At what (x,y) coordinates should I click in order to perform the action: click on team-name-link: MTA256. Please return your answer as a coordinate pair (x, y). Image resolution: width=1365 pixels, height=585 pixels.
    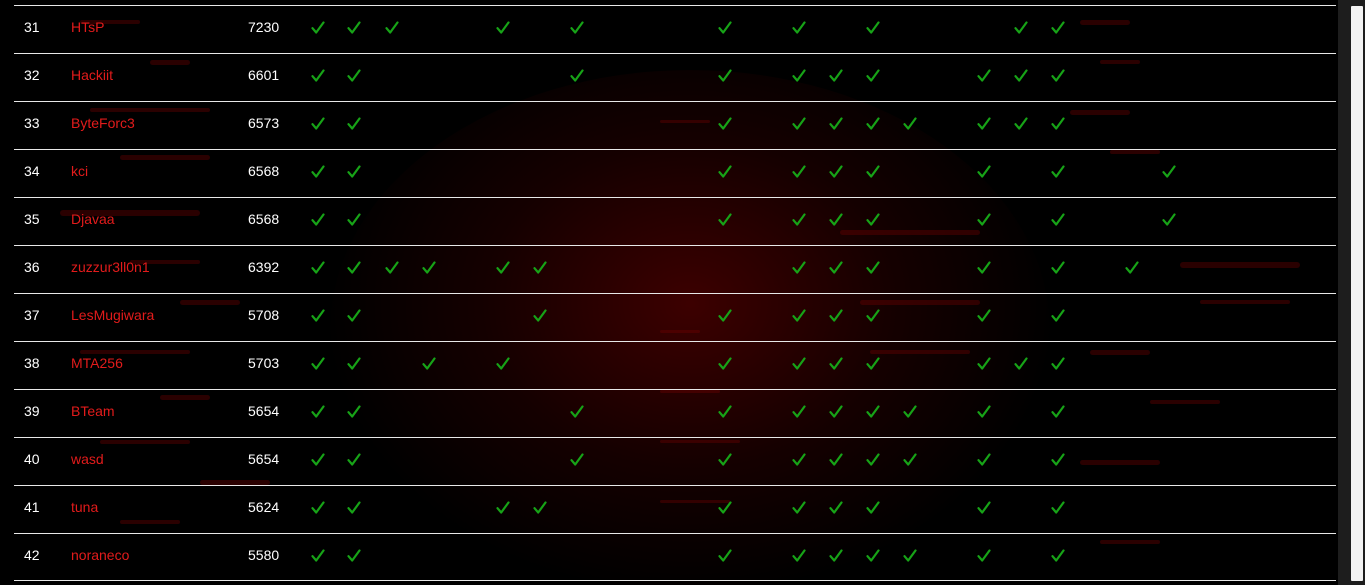
    Looking at the image, I should click on (97, 365).